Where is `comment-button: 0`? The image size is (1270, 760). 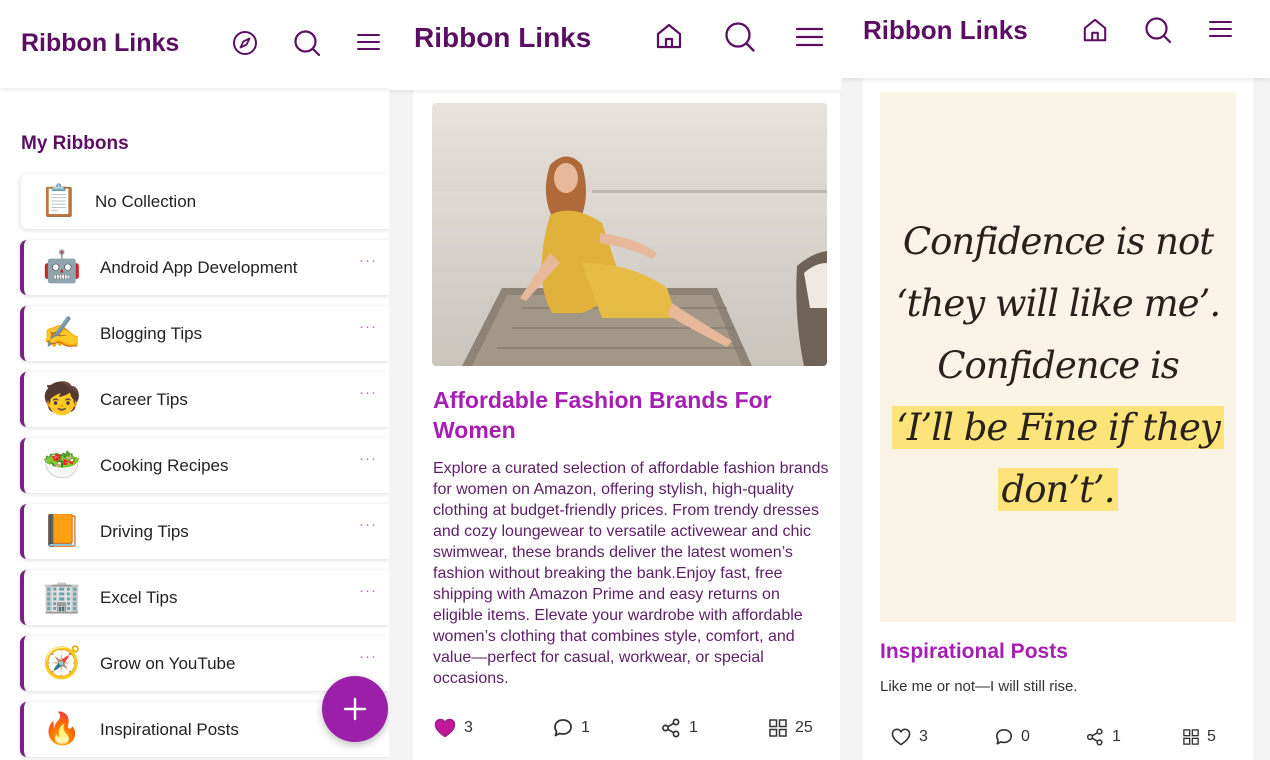
comment-button: 0 is located at coordinates (1012, 737).